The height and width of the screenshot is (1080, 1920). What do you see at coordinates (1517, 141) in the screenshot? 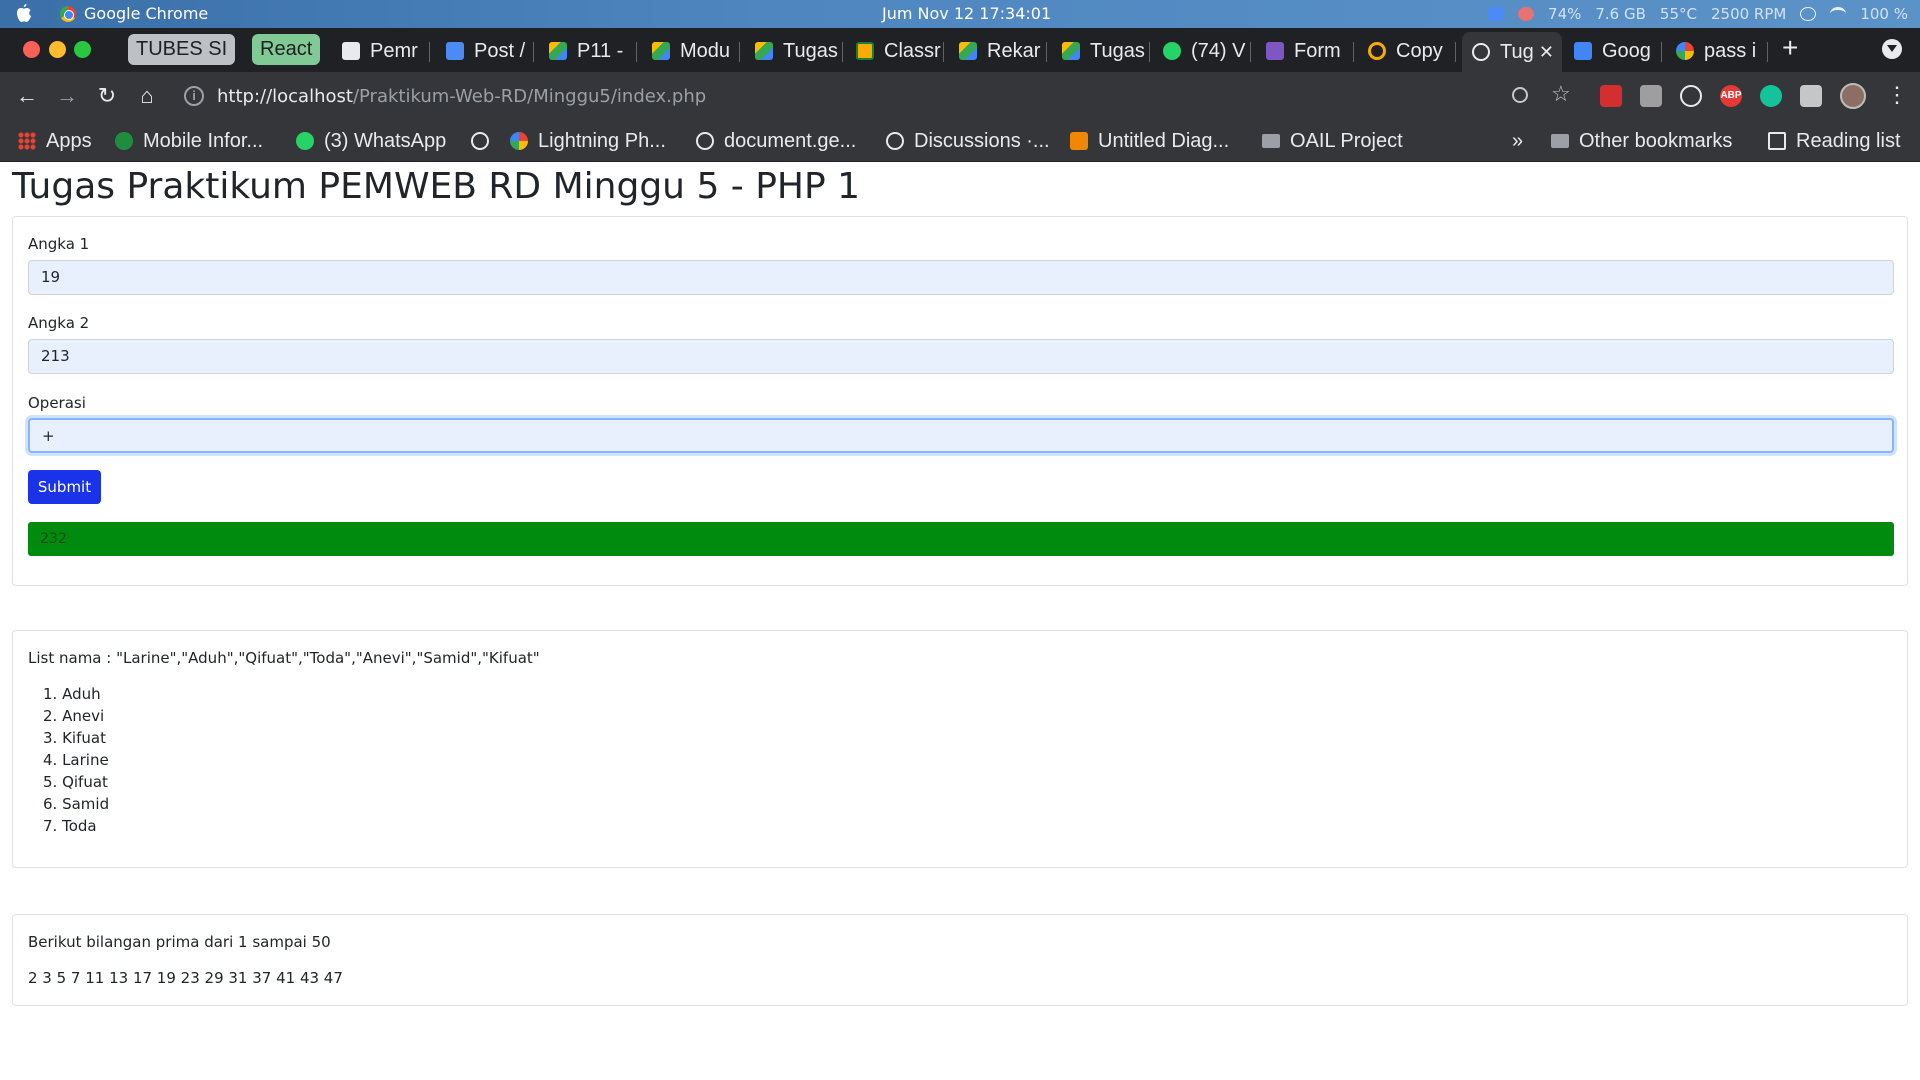
I see `bookmarks-overflow-button: »` at bounding box center [1517, 141].